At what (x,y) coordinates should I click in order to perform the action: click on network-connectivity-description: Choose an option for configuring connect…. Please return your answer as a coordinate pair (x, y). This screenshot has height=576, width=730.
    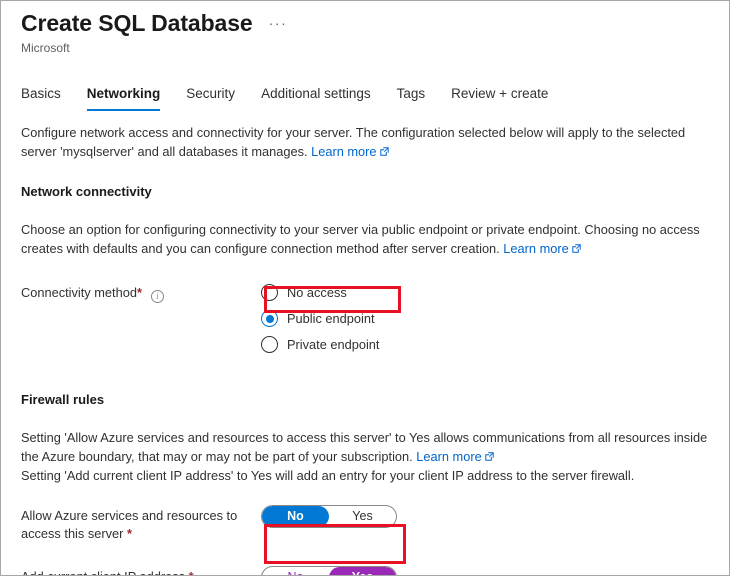
    Looking at the image, I should click on (366, 239).